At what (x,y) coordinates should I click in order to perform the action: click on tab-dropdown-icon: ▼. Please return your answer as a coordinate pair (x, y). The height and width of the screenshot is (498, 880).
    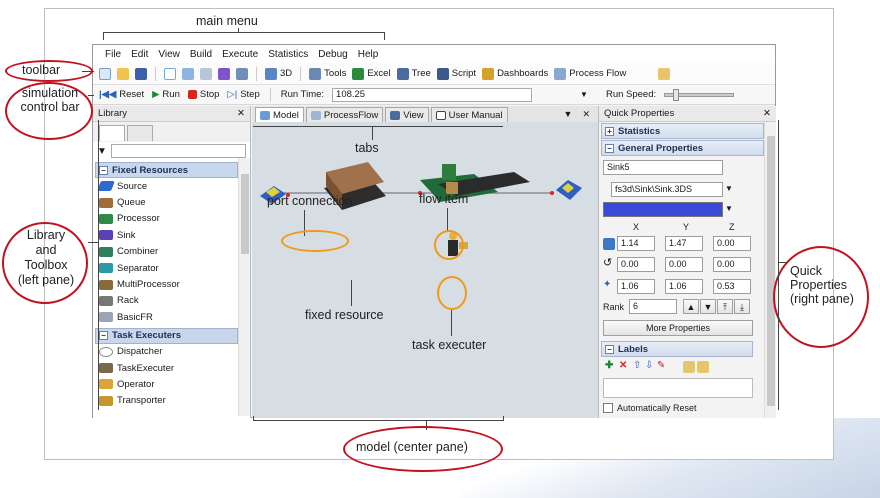
    Looking at the image, I should click on (568, 114).